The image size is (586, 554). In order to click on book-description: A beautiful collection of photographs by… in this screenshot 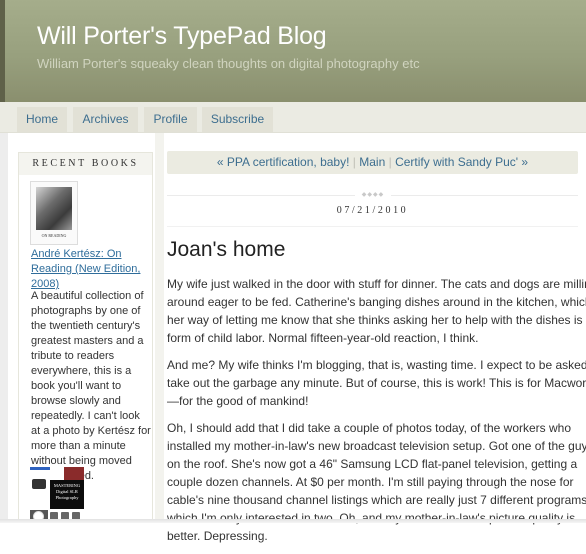, I will do `click(91, 386)`.